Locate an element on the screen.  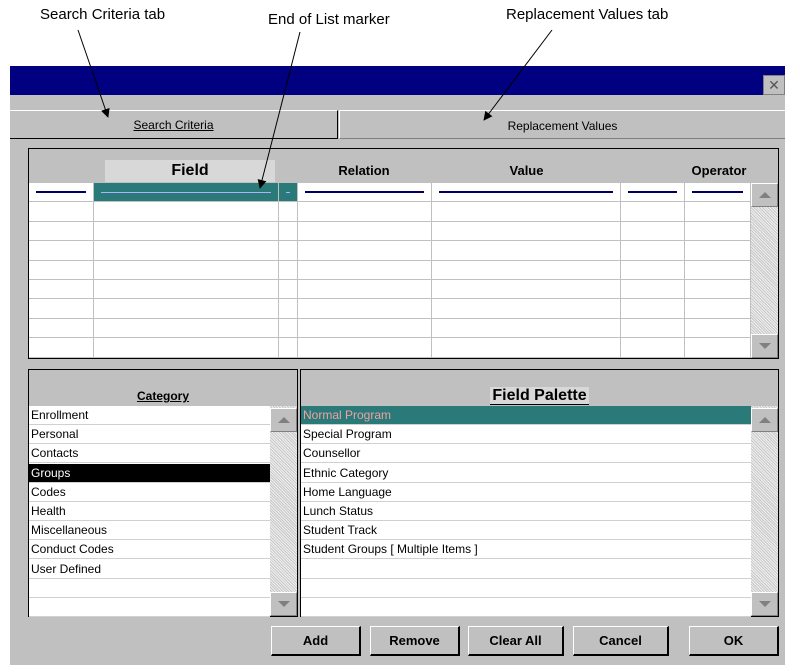
category-list-item: Health is located at coordinates (149, 511).